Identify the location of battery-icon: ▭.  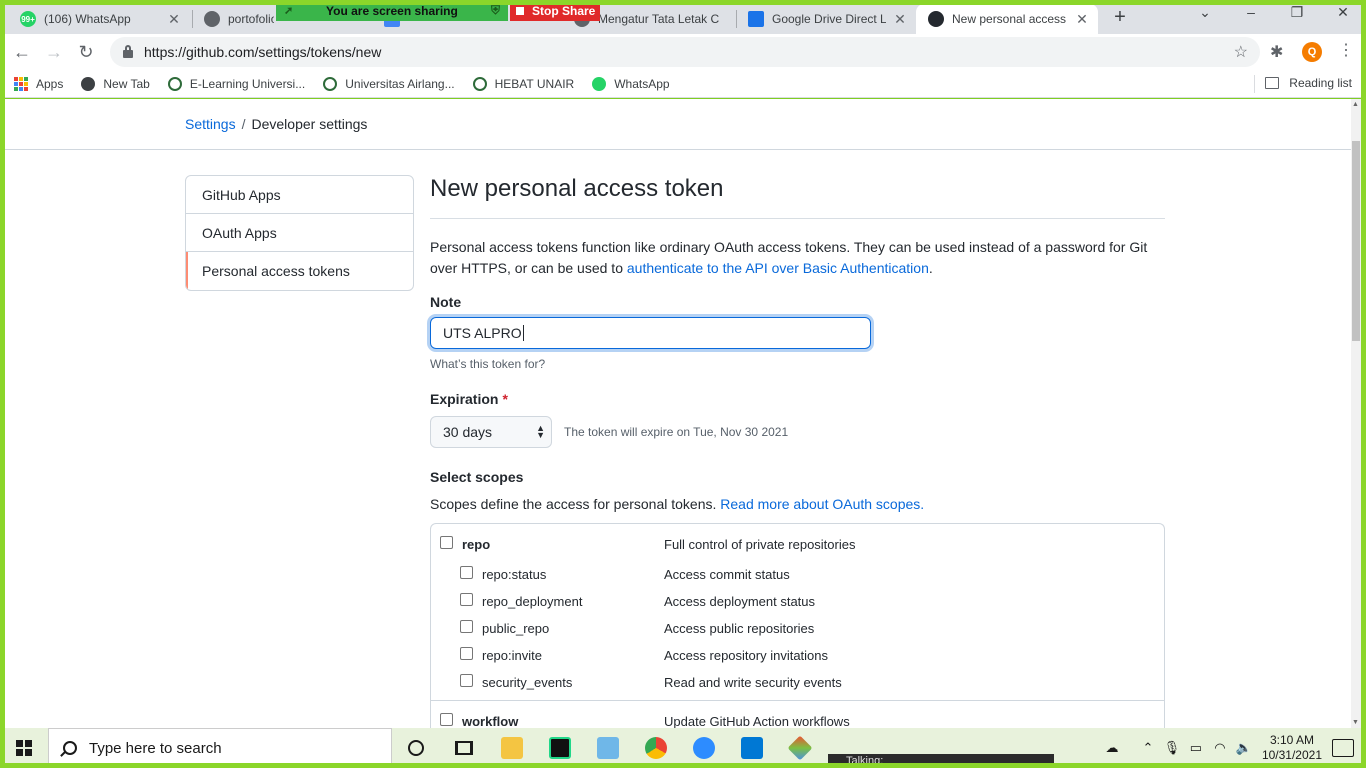
(1196, 748).